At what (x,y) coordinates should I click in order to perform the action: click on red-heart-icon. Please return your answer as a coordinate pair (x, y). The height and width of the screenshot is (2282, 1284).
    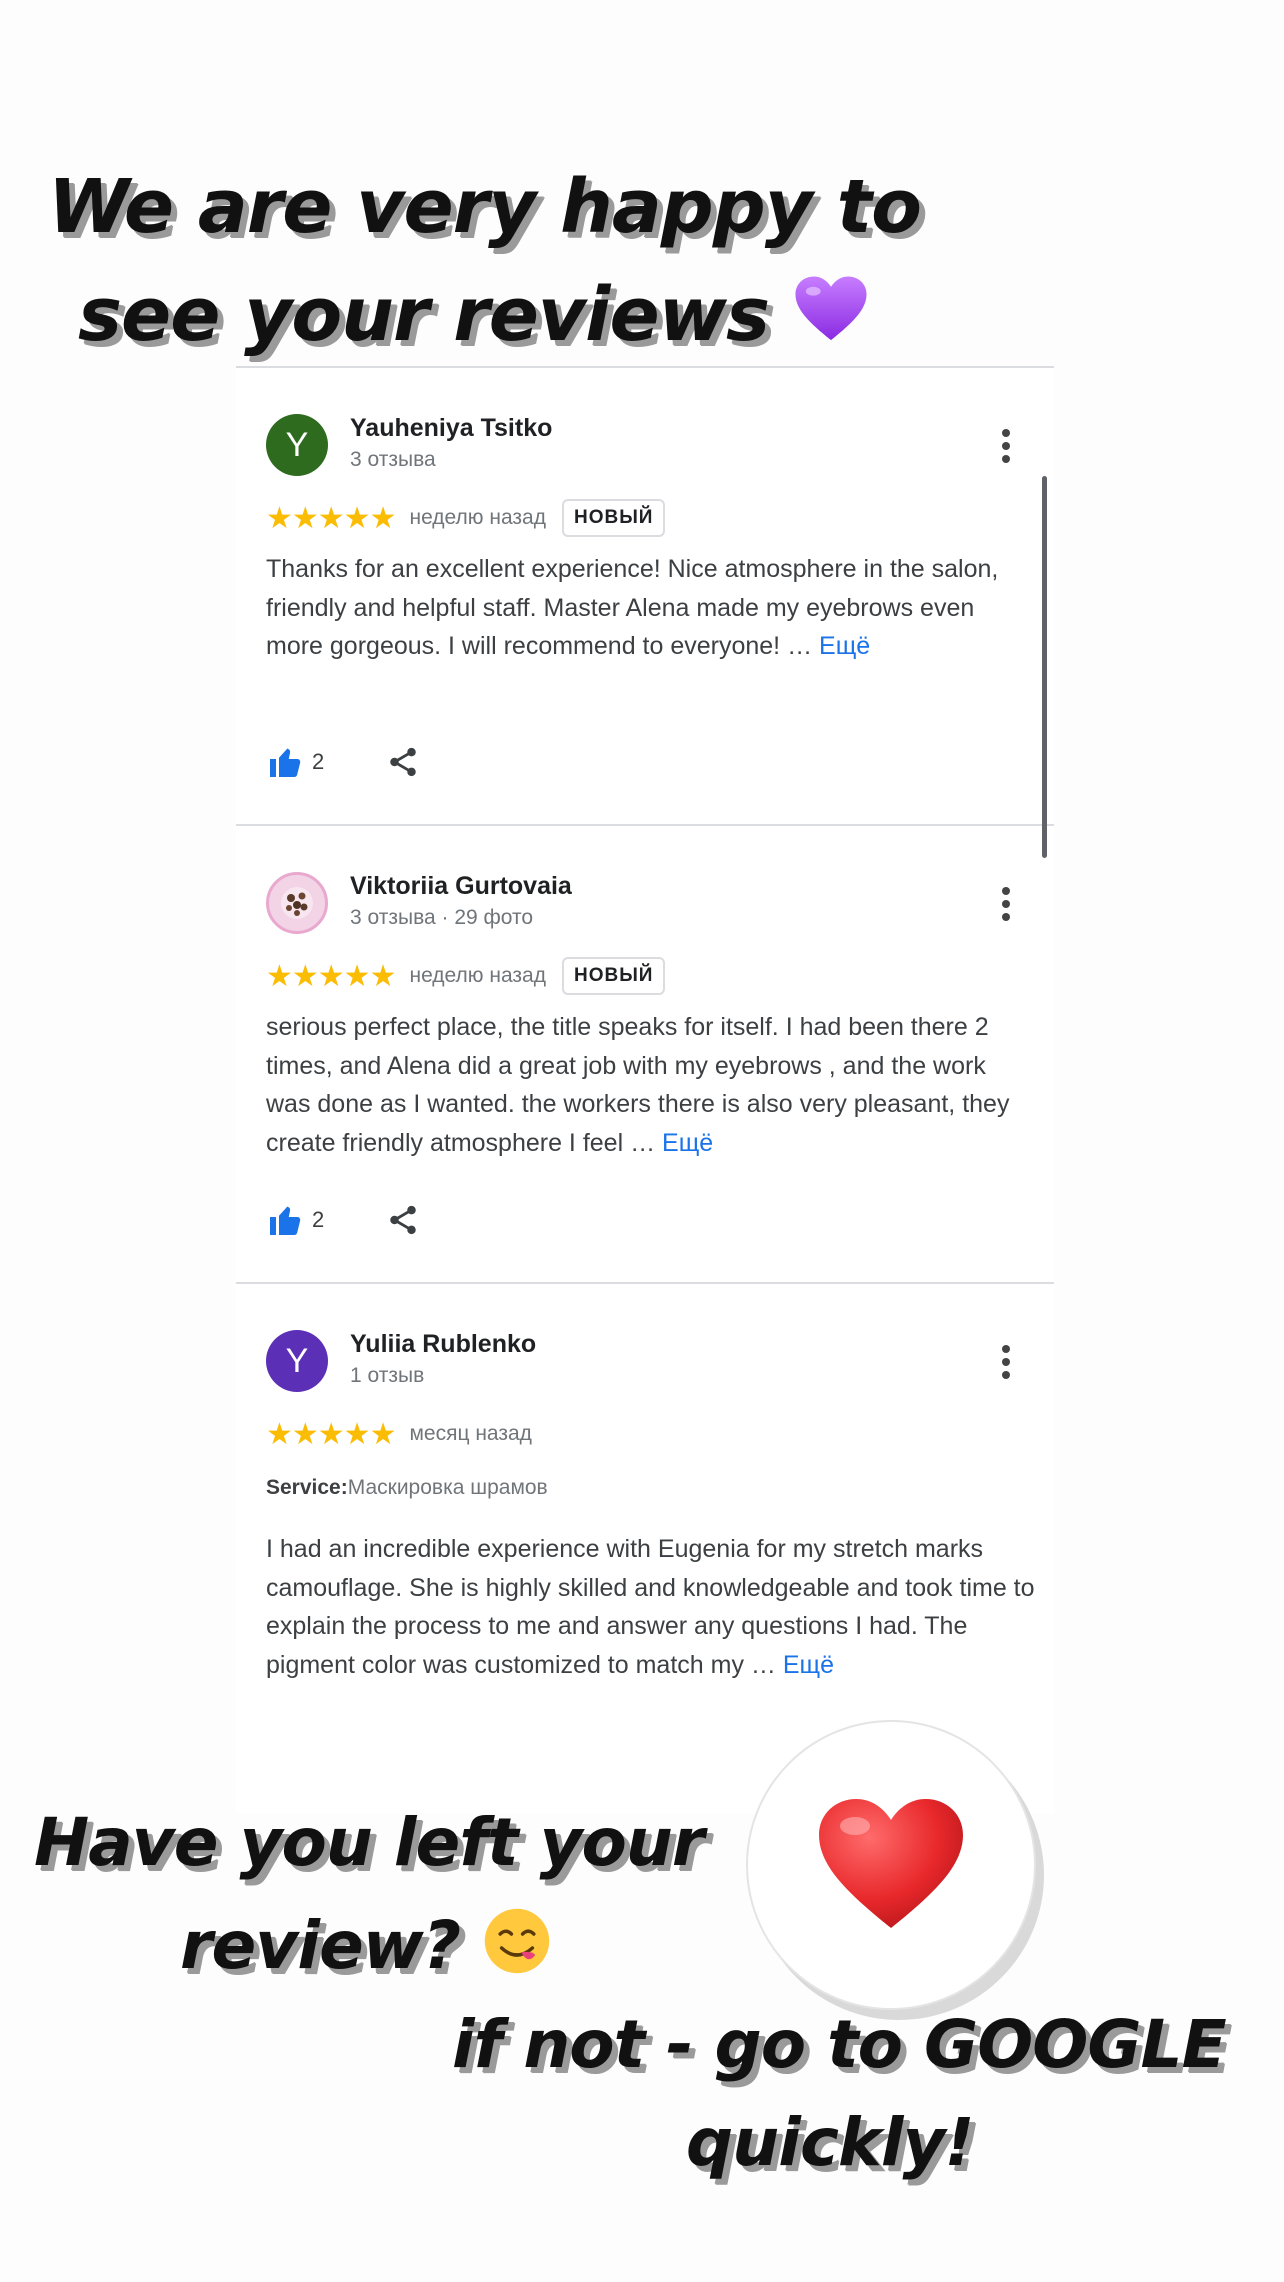
    Looking at the image, I should click on (891, 1863).